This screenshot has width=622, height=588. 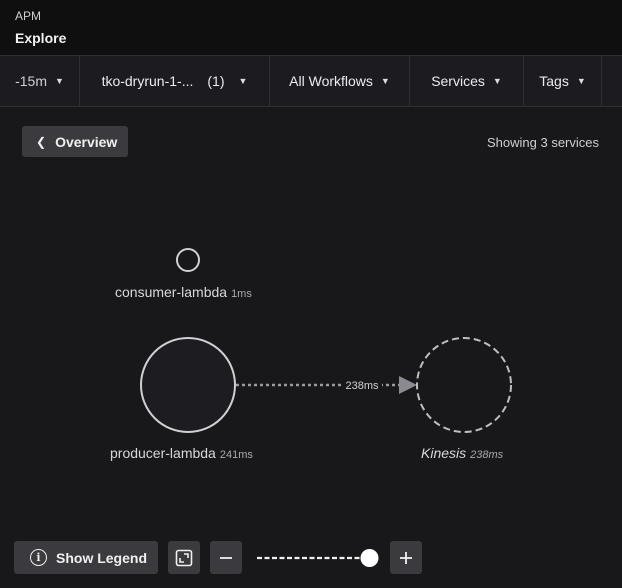 I want to click on node-producer-lambda, so click(x=188, y=385).